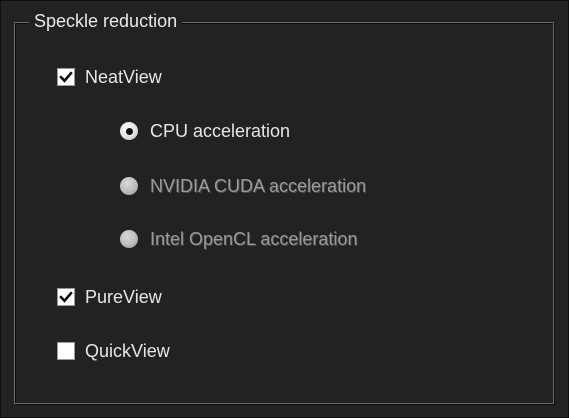  I want to click on opencl-acceleration-label: Intel OpenCL acceleration, so click(254, 239).